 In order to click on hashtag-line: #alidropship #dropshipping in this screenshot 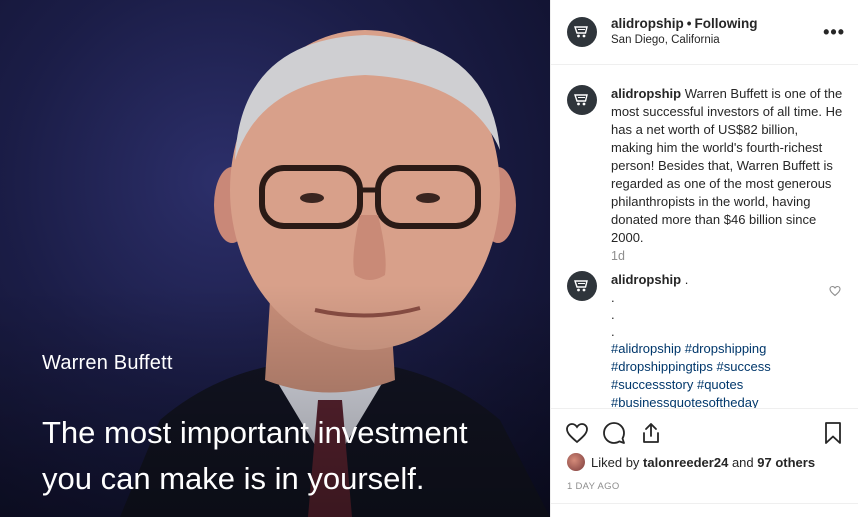, I will do `click(727, 349)`.